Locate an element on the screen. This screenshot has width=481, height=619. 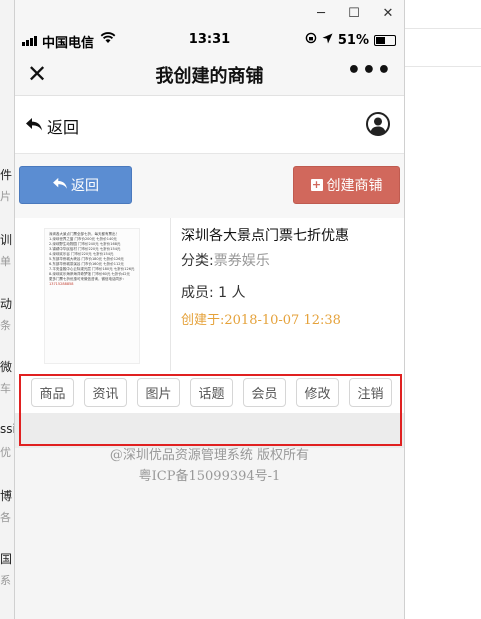
rotation-lock-icon is located at coordinates (311, 40).